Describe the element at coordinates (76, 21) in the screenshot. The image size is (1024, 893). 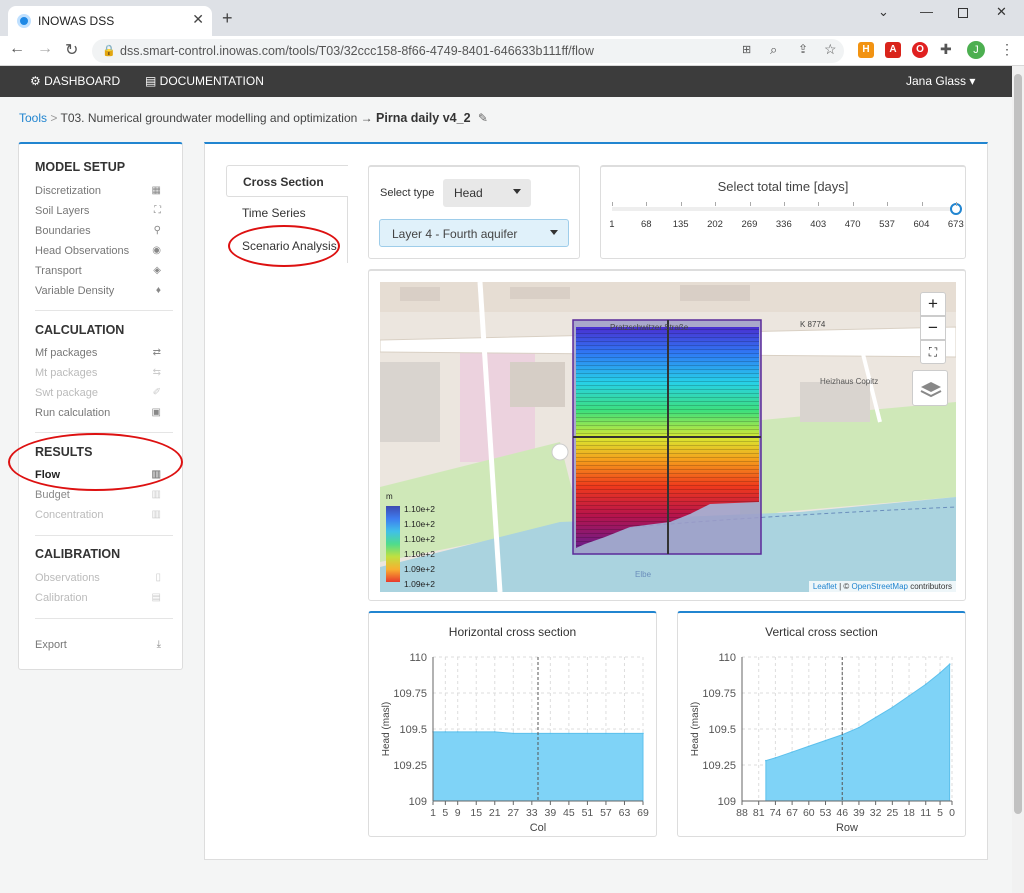
I see `tab-title: INOWAS DSS` at that location.